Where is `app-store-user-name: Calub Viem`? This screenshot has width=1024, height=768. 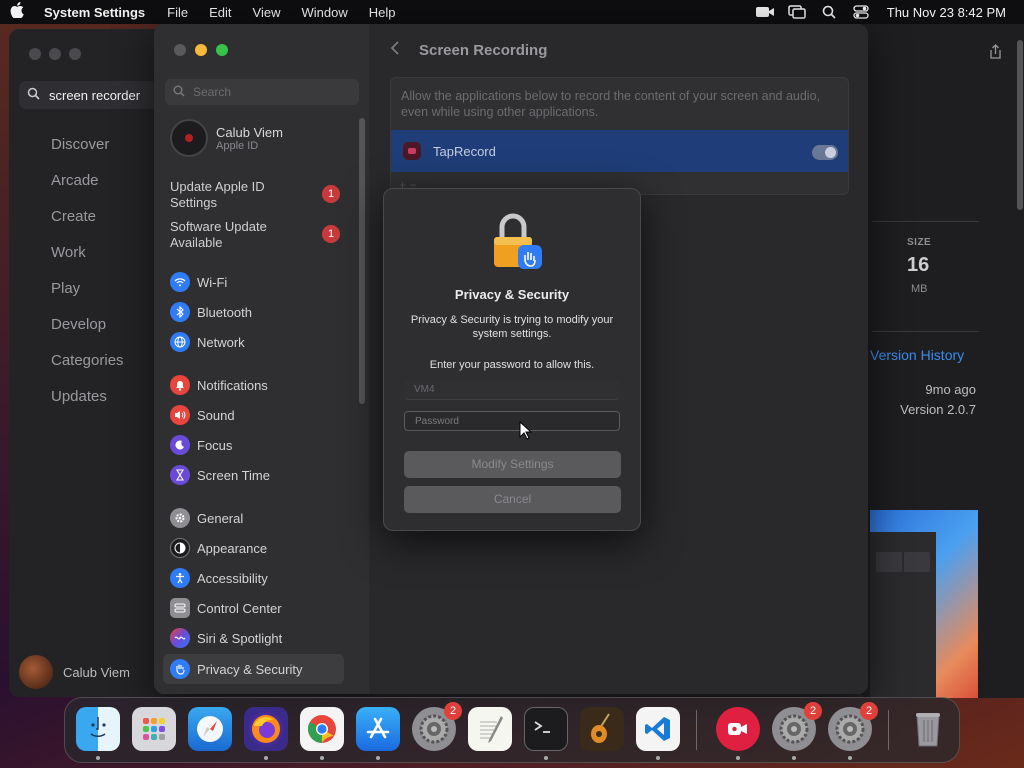
app-store-user-name: Calub Viem is located at coordinates (96, 672).